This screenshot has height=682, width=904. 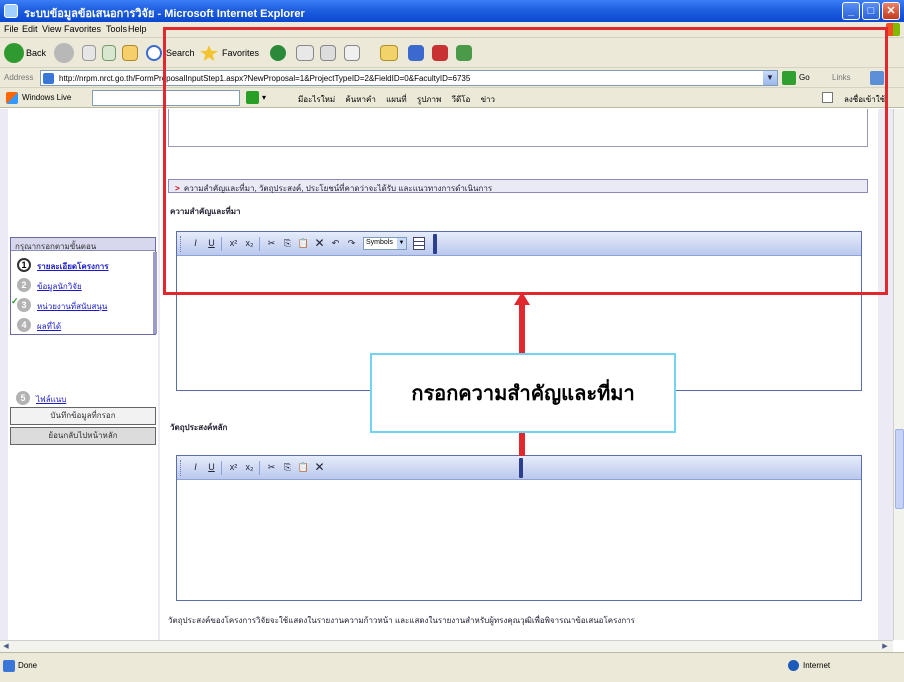 What do you see at coordinates (488, 99) in the screenshot?
I see `live-link-news: ข่าว` at bounding box center [488, 99].